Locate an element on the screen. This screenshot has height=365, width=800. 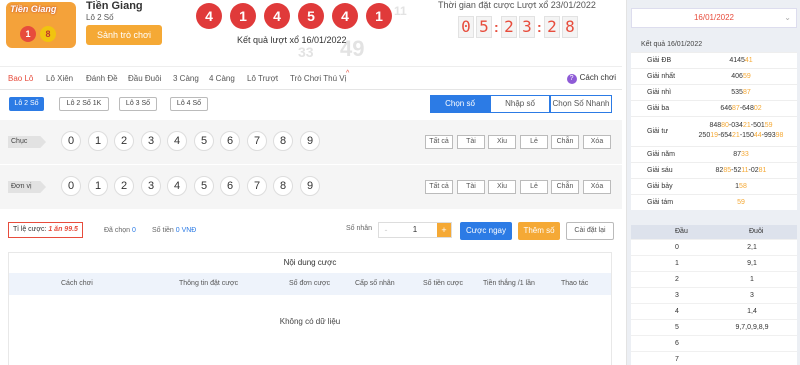
multiplier-stepper: - 1 + is located at coordinates (415, 230).